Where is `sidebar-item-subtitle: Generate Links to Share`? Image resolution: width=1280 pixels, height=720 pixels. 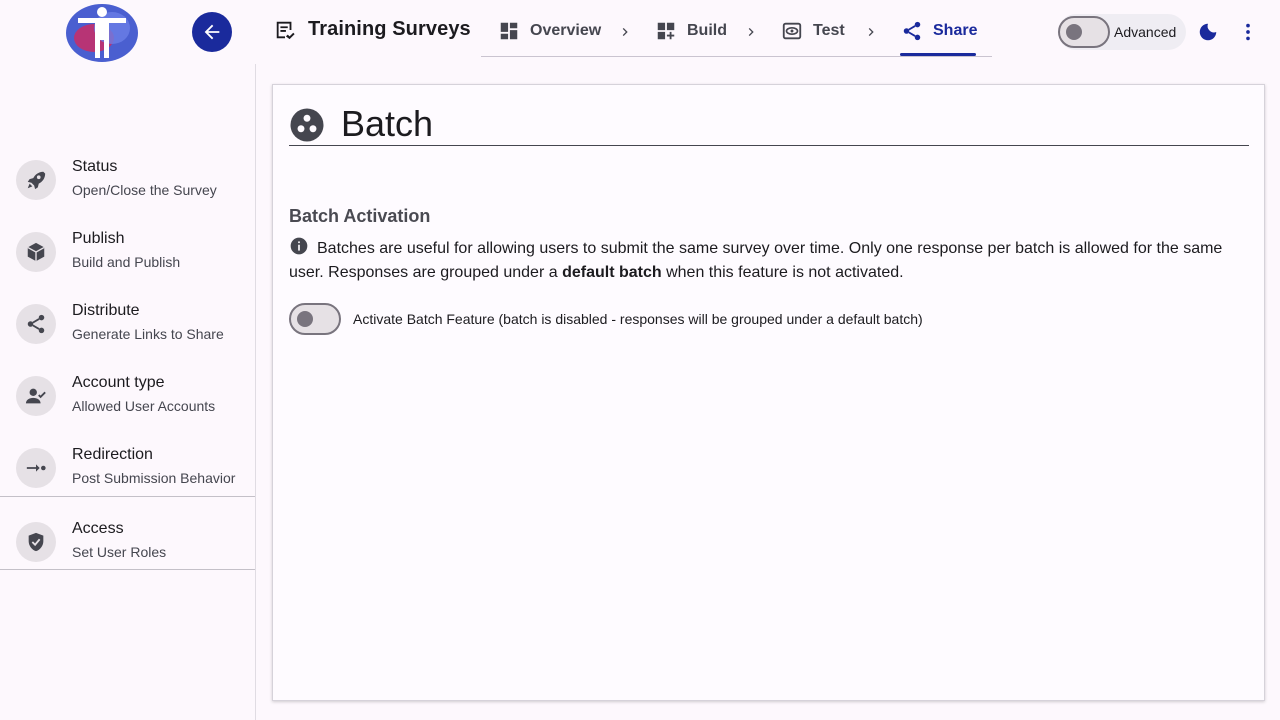 sidebar-item-subtitle: Generate Links to Share is located at coordinates (148, 334).